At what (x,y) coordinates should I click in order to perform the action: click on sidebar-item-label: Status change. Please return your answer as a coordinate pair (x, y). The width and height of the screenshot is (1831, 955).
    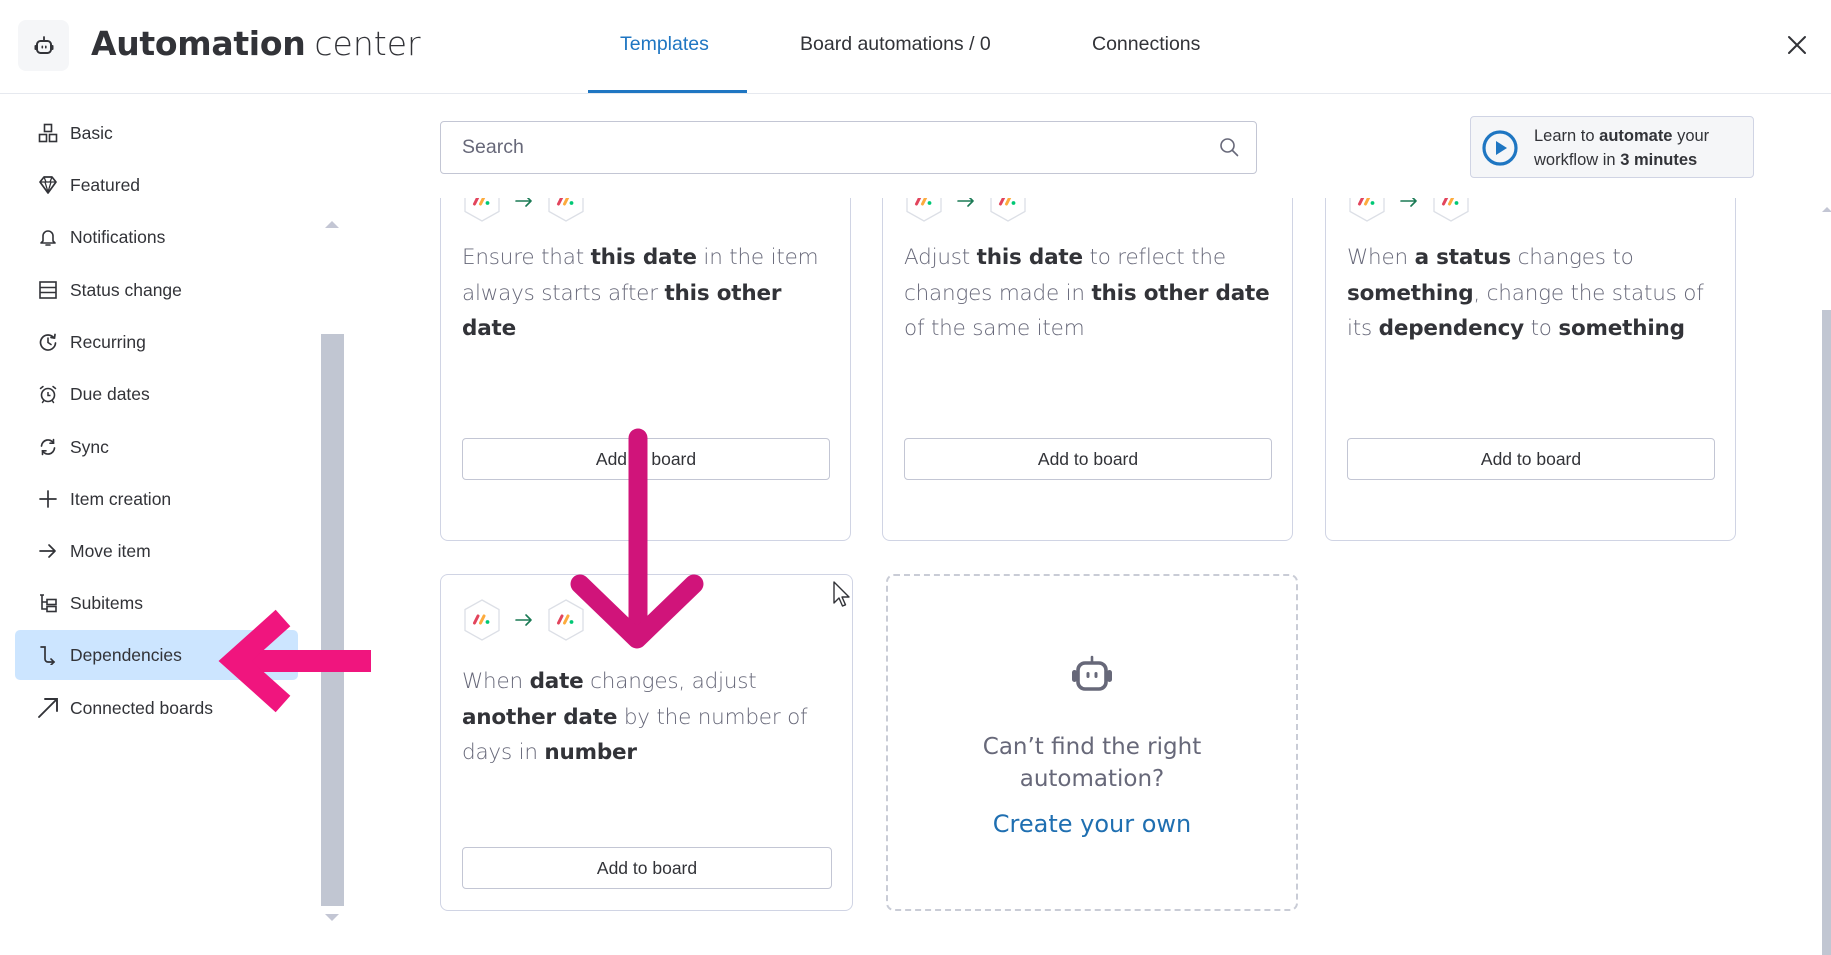
    Looking at the image, I should click on (126, 290).